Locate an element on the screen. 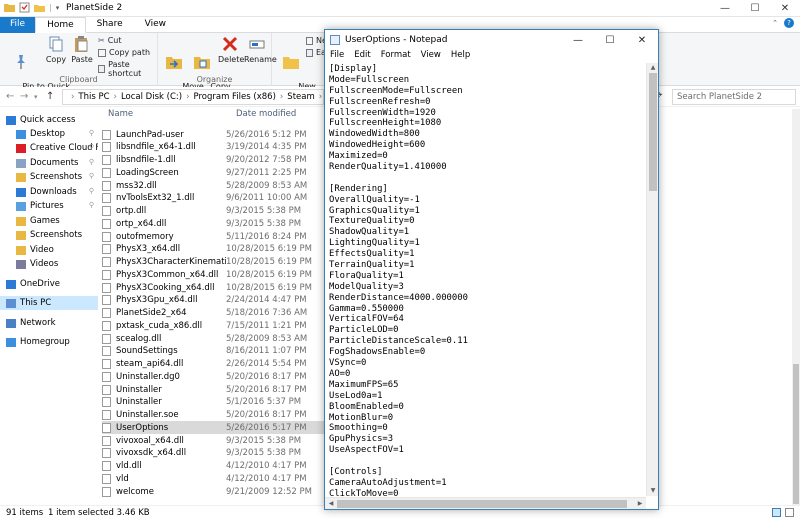 The image size is (800, 519). file-row: Uninstaller.dg0 5/20/2016 8:17 PM is located at coordinates (215, 376).